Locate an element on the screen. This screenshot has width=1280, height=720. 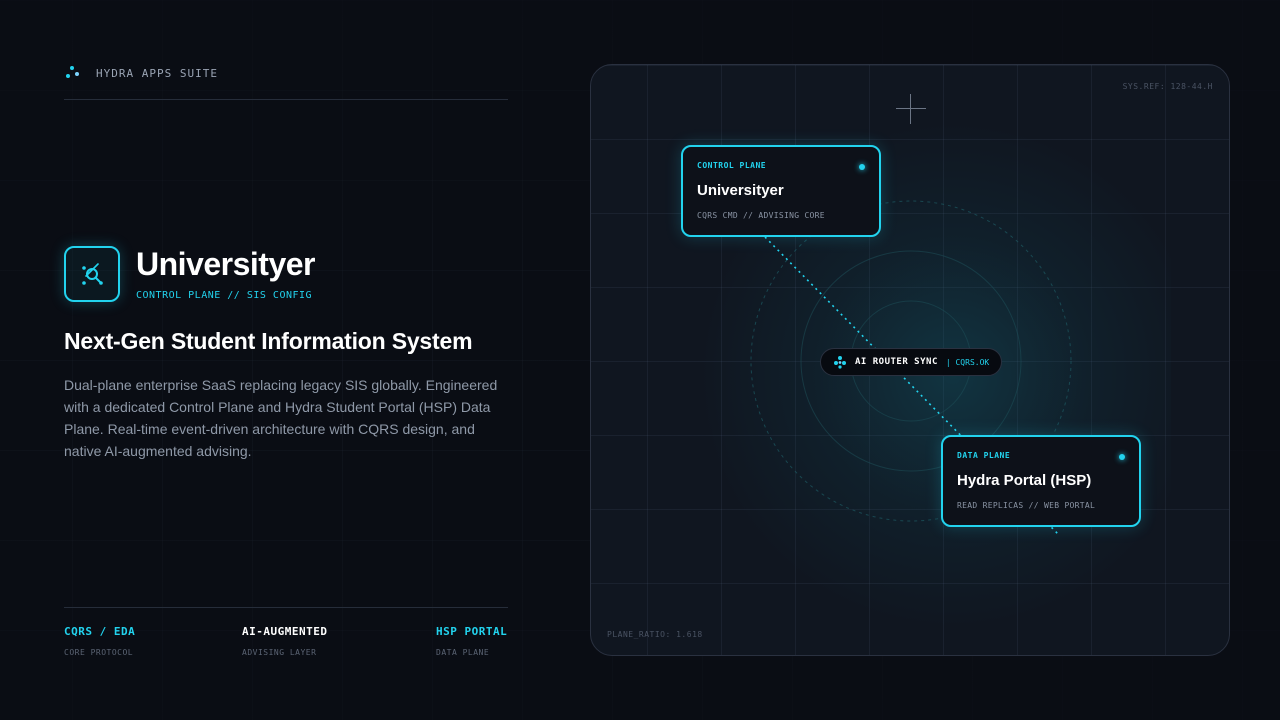
router-label: AI ROUTER SYNC is located at coordinates (896, 362).